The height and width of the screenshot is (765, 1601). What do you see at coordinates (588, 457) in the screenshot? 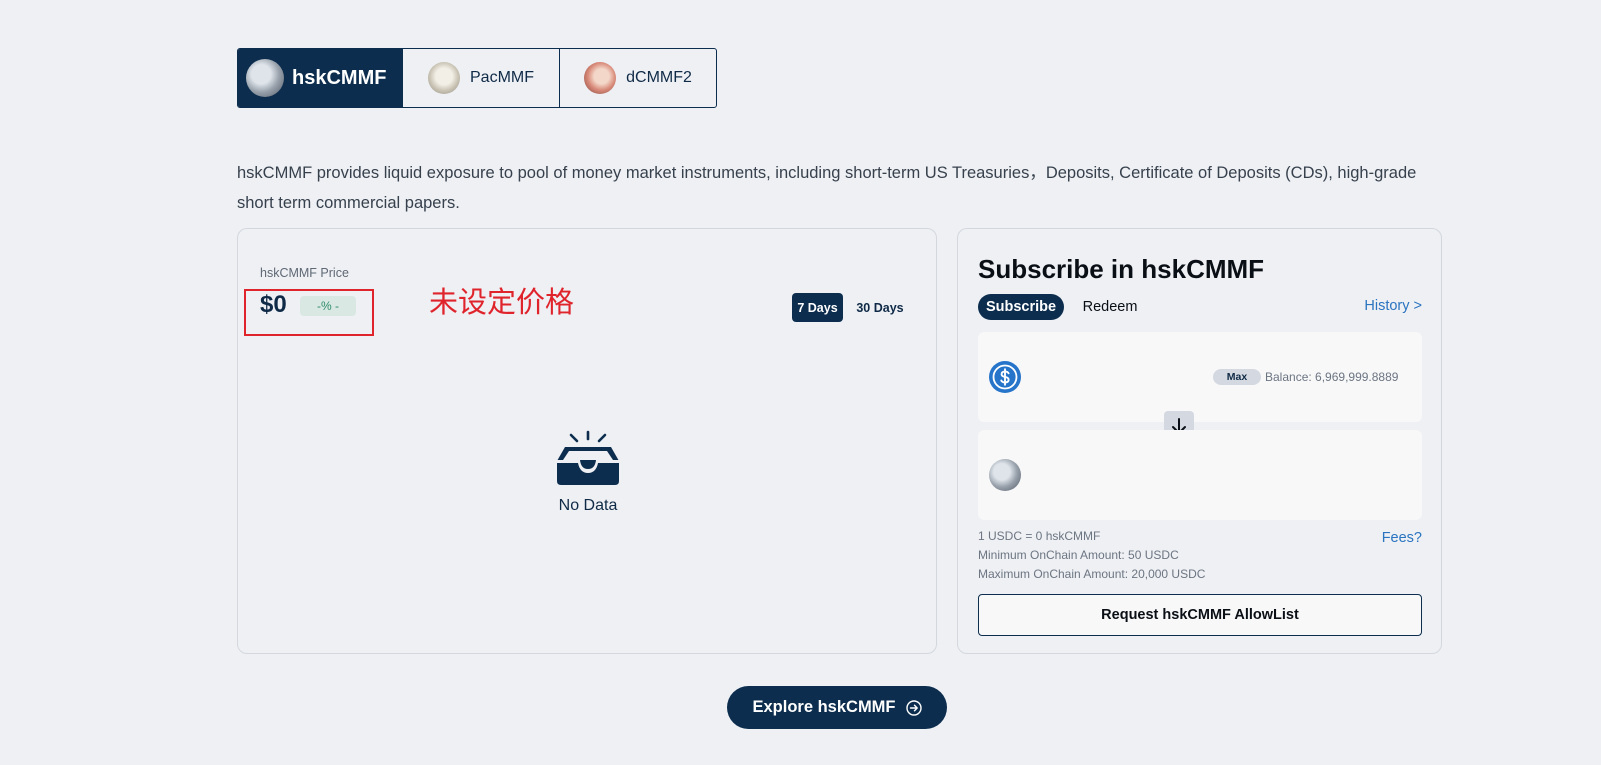
I see `inbox-empty-icon` at bounding box center [588, 457].